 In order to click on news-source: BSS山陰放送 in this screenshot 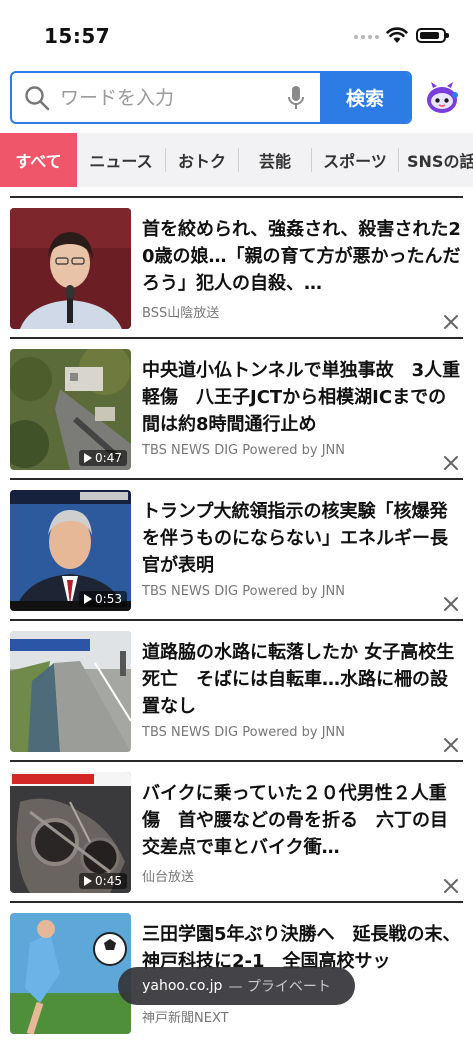, I will do `click(181, 313)`.